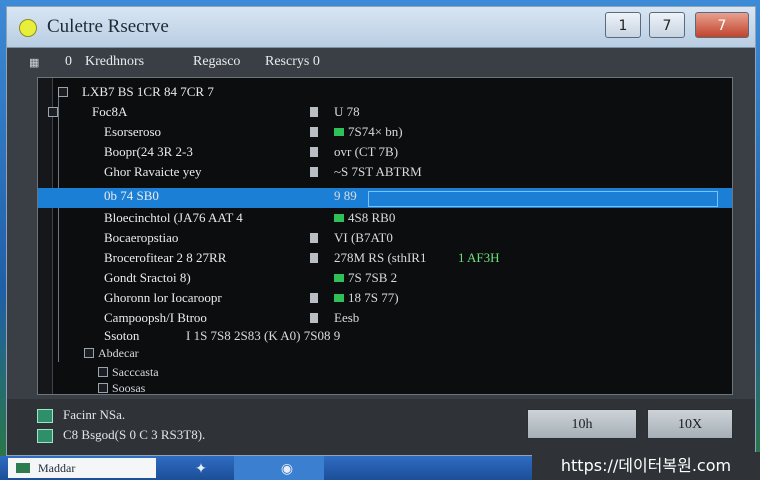 This screenshot has height=480, width=760. Describe the element at coordinates (623, 25) in the screenshot. I see `minimize-button: 1` at that location.